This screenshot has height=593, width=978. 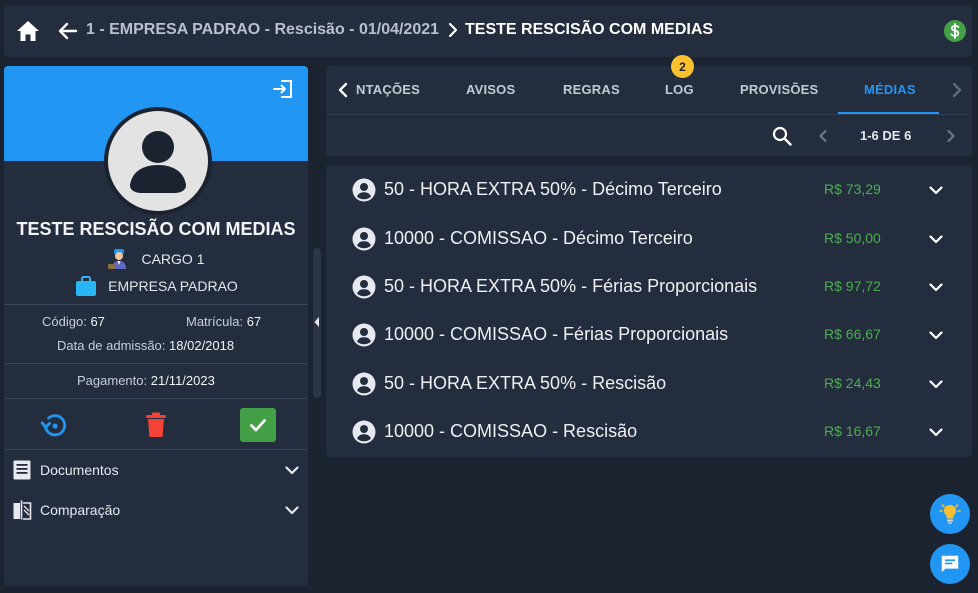 I want to click on admissao-row: Data de admissão: 18/02/2018, so click(x=145, y=345).